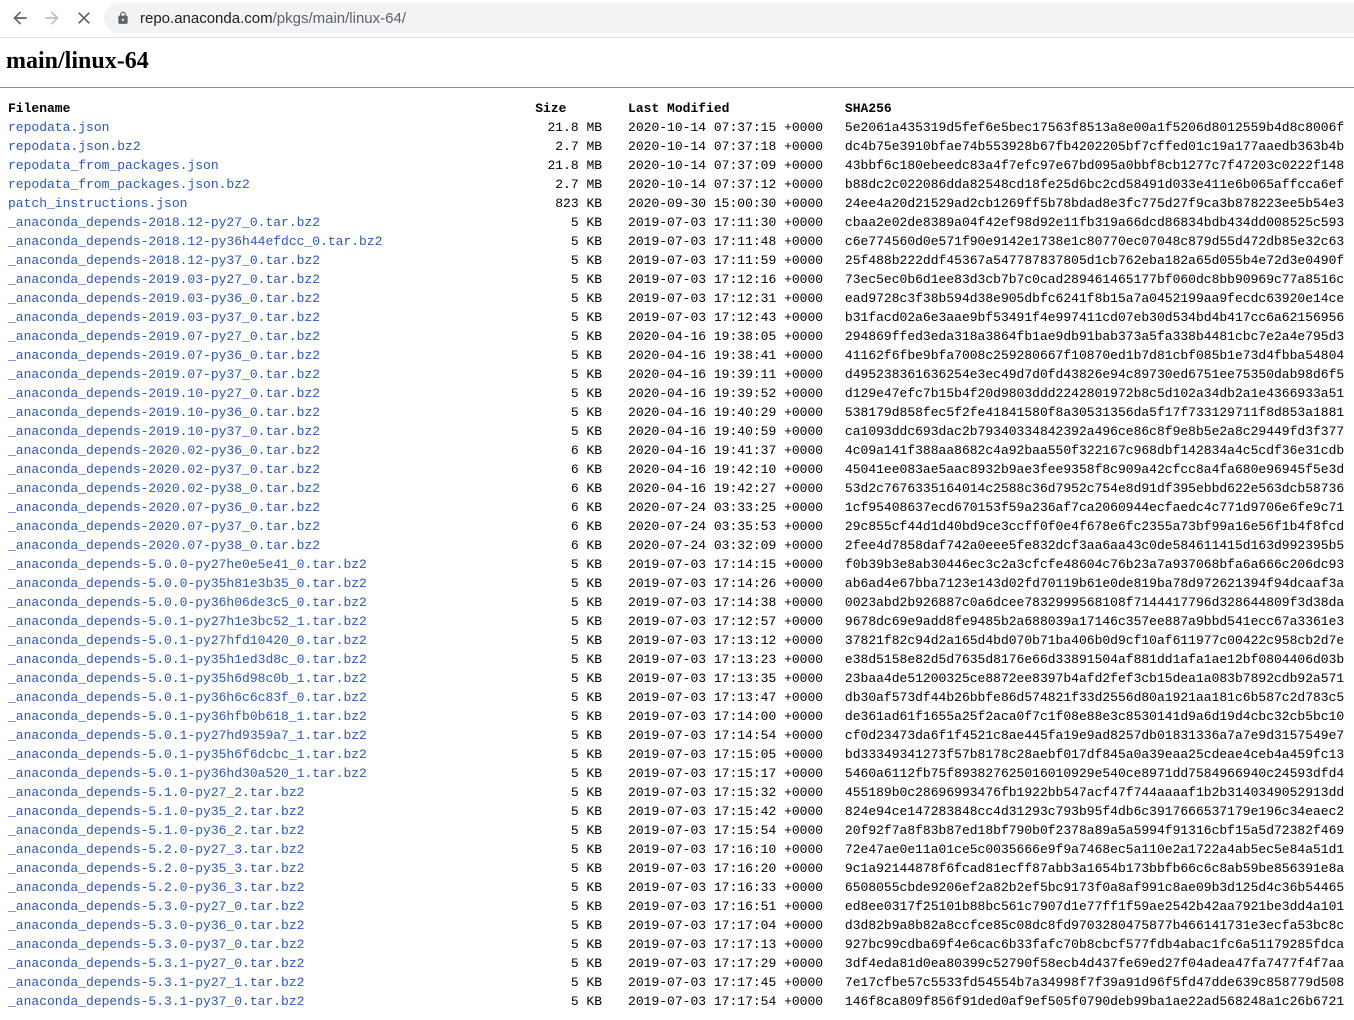 The height and width of the screenshot is (1020, 1354). Describe the element at coordinates (156, 792) in the screenshot. I see `file-link: _anaconda_depends-5.1.0-py27_2.tar.bz2` at that location.